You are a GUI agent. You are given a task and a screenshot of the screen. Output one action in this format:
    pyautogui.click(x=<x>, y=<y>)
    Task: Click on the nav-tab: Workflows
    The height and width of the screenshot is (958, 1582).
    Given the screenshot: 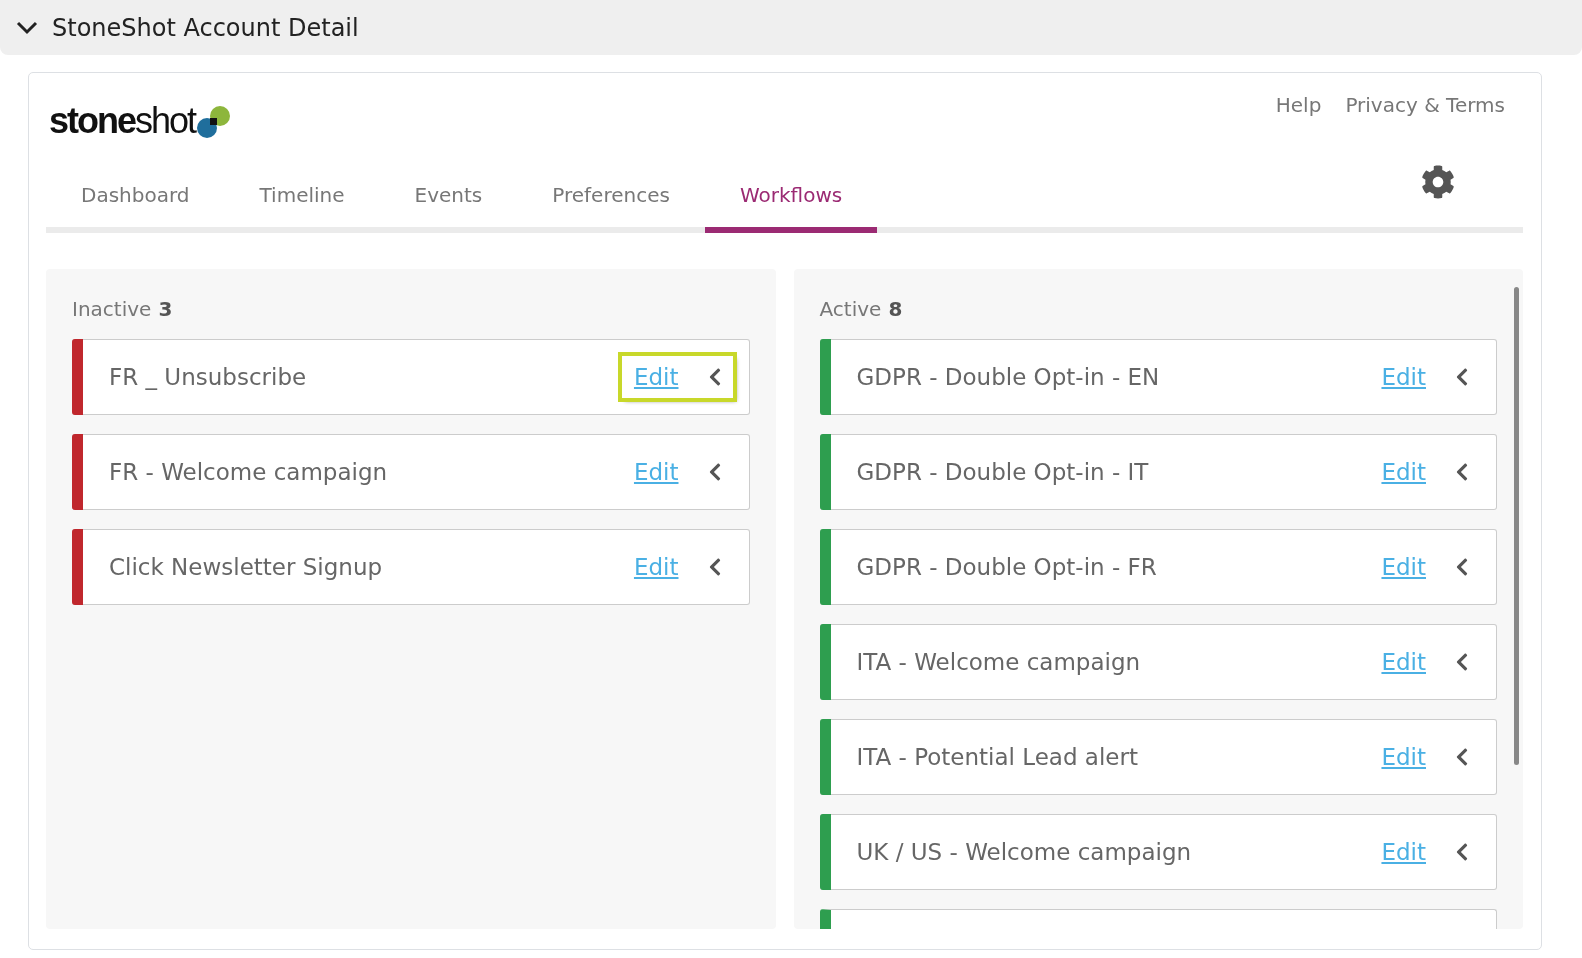 What is the action you would take?
    pyautogui.click(x=791, y=208)
    